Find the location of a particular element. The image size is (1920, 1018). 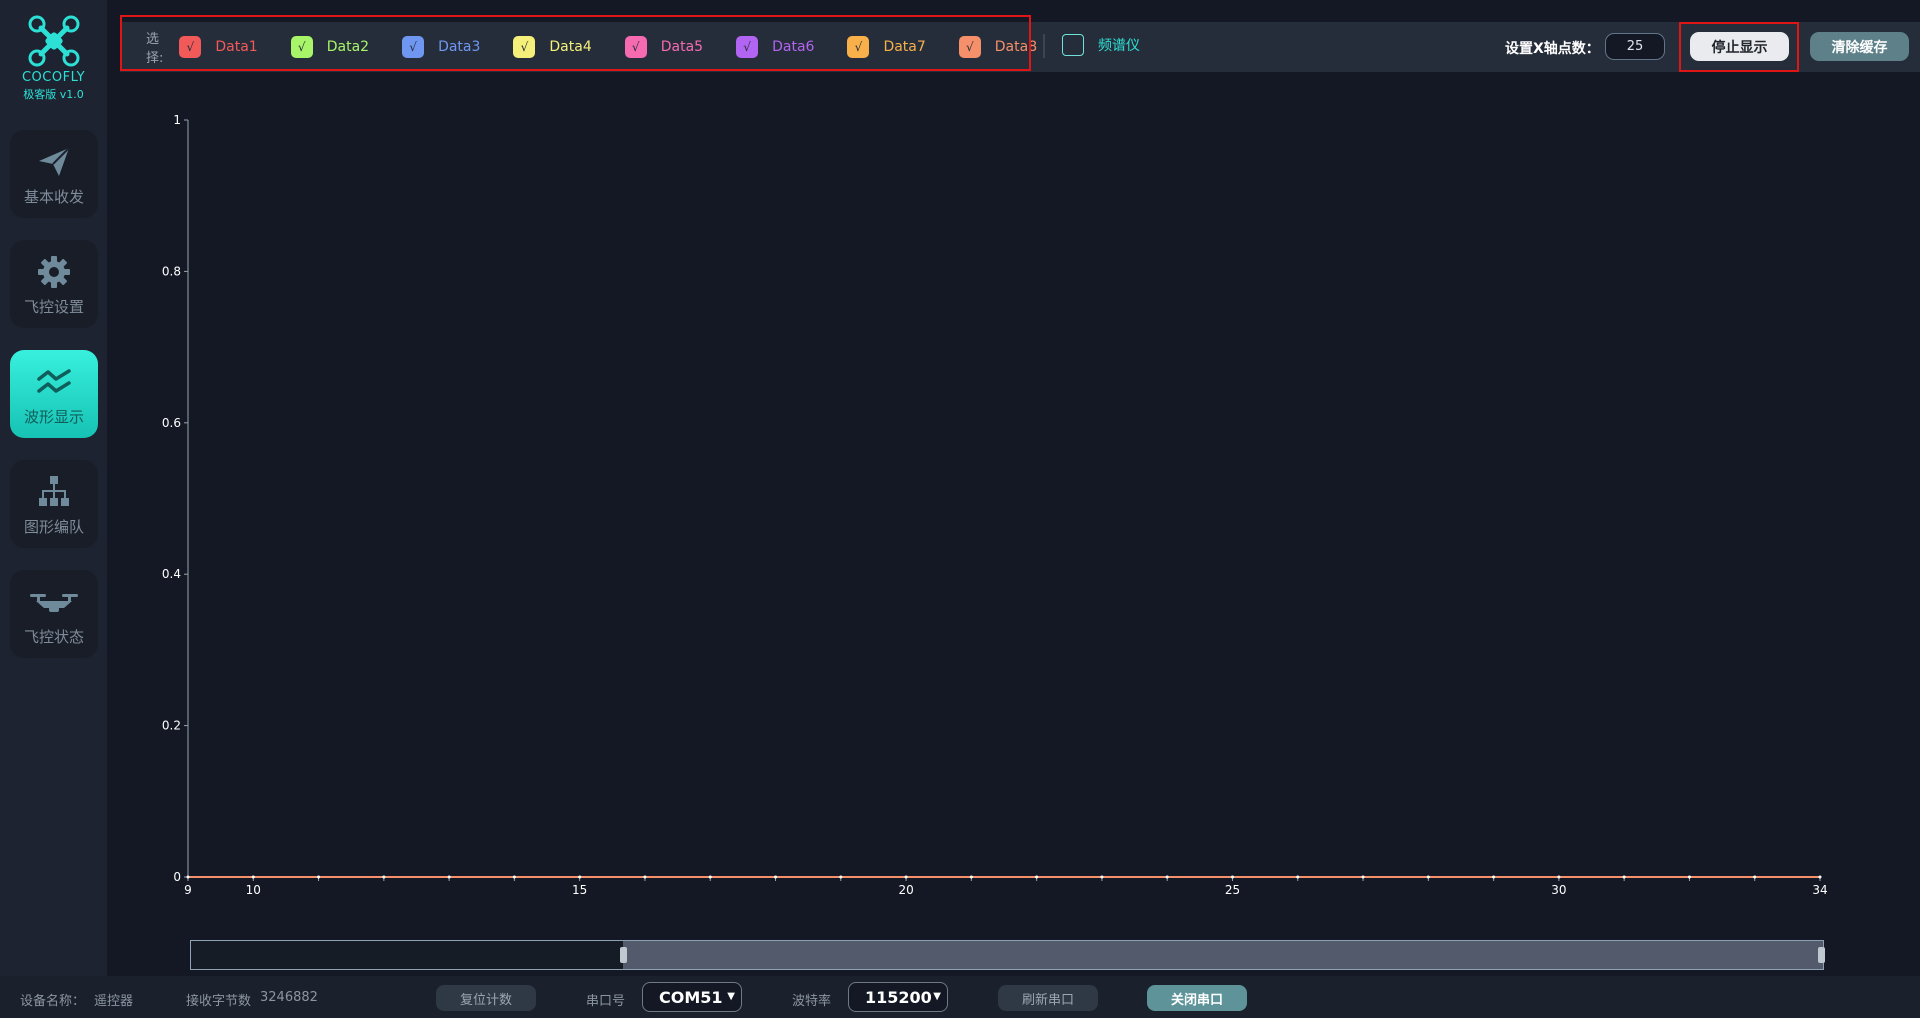

series-toggle-data5: √ Data5 is located at coordinates (664, 47).